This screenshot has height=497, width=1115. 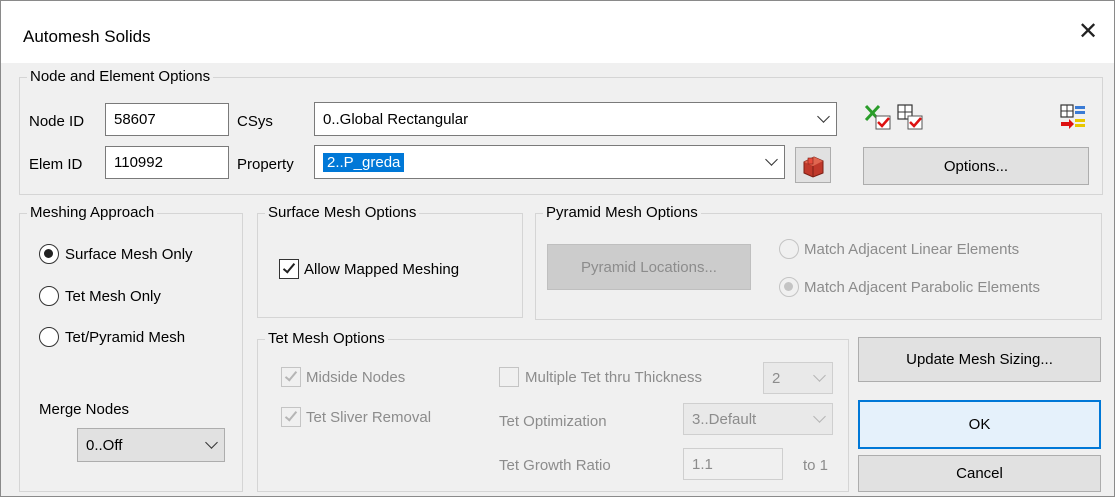 What do you see at coordinates (1073, 117) in the screenshot?
I see `mesh-table-icon` at bounding box center [1073, 117].